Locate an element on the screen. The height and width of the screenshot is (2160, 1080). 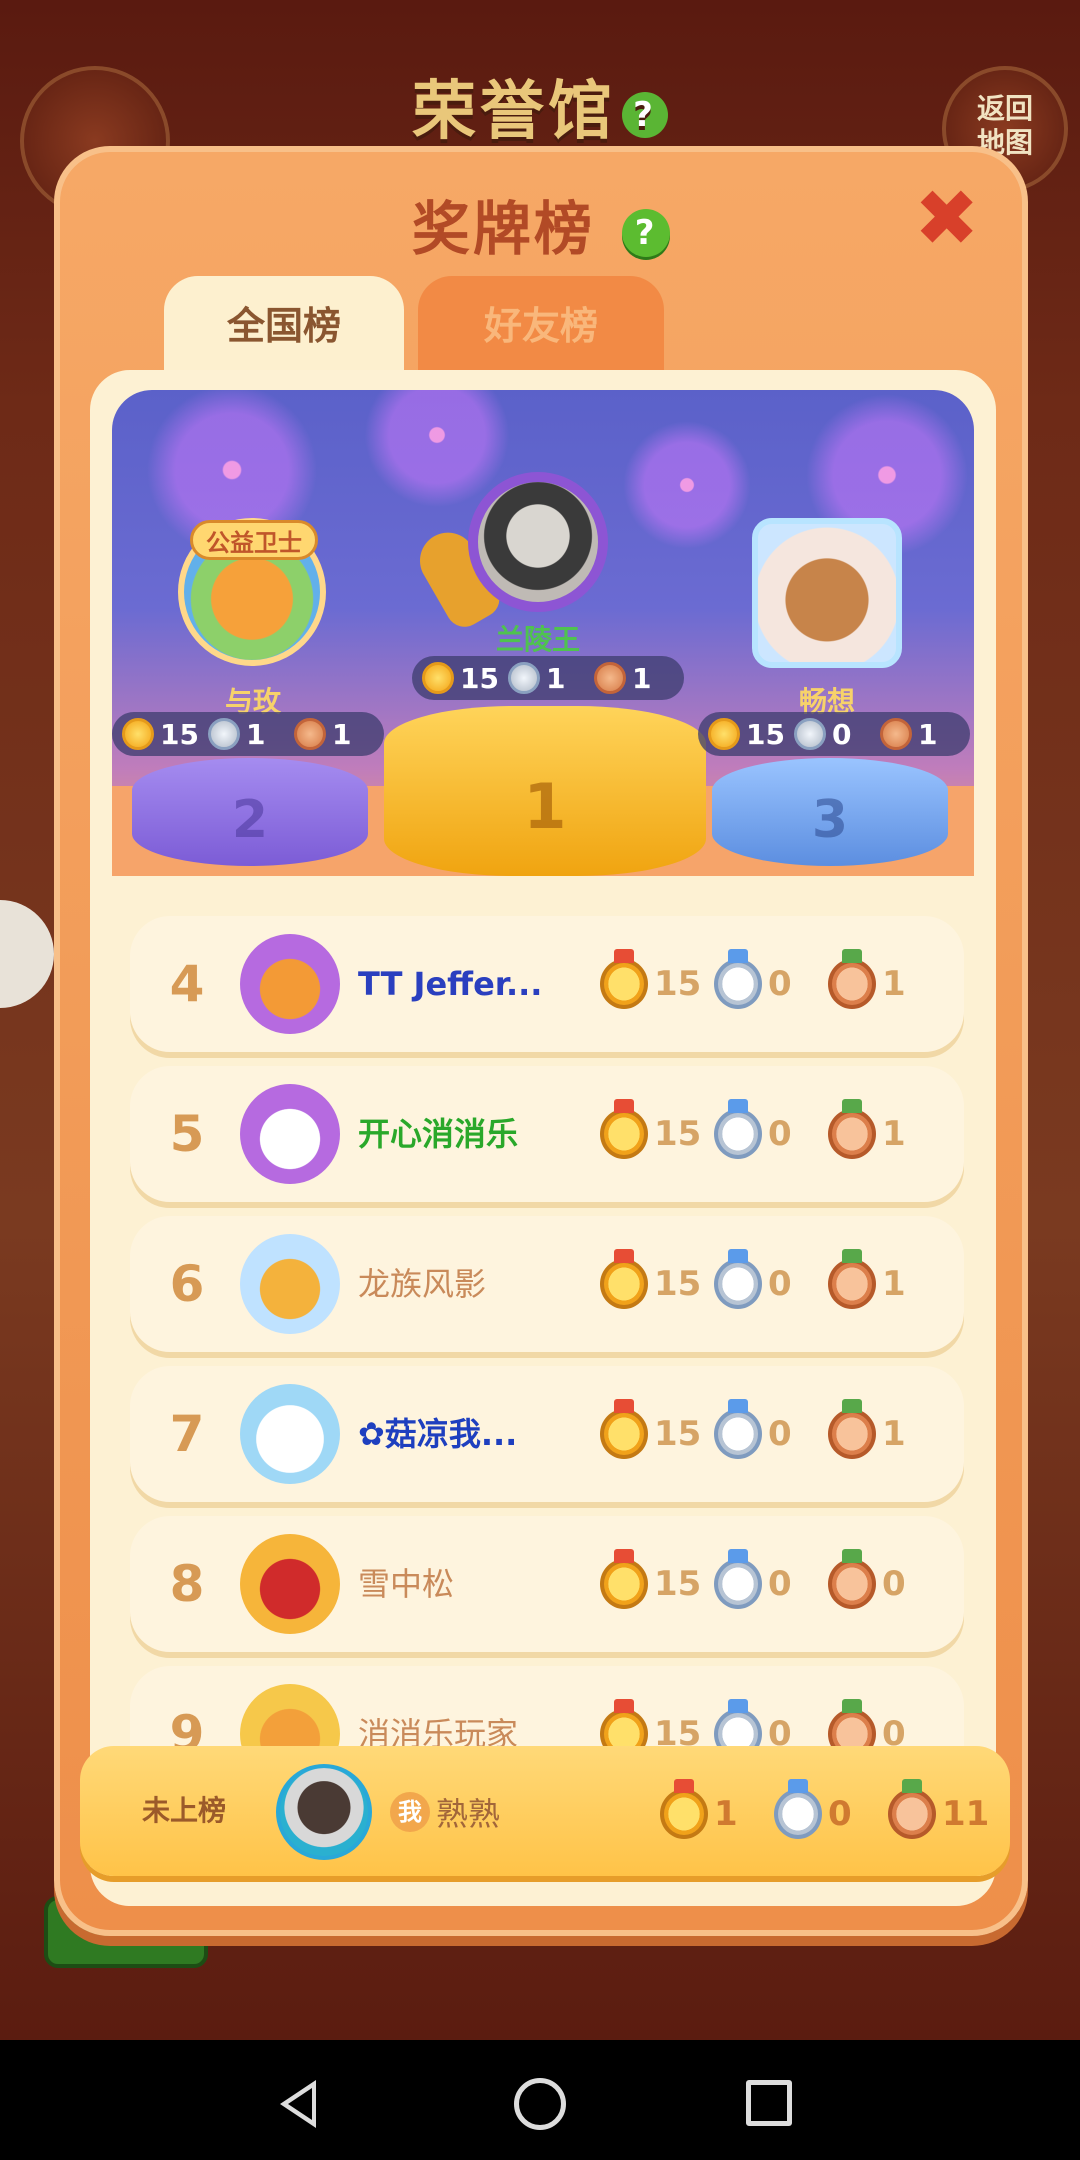
leaderboard-row: 4 TT Jeffer... 15 0 1 is located at coordinates (547, 984).